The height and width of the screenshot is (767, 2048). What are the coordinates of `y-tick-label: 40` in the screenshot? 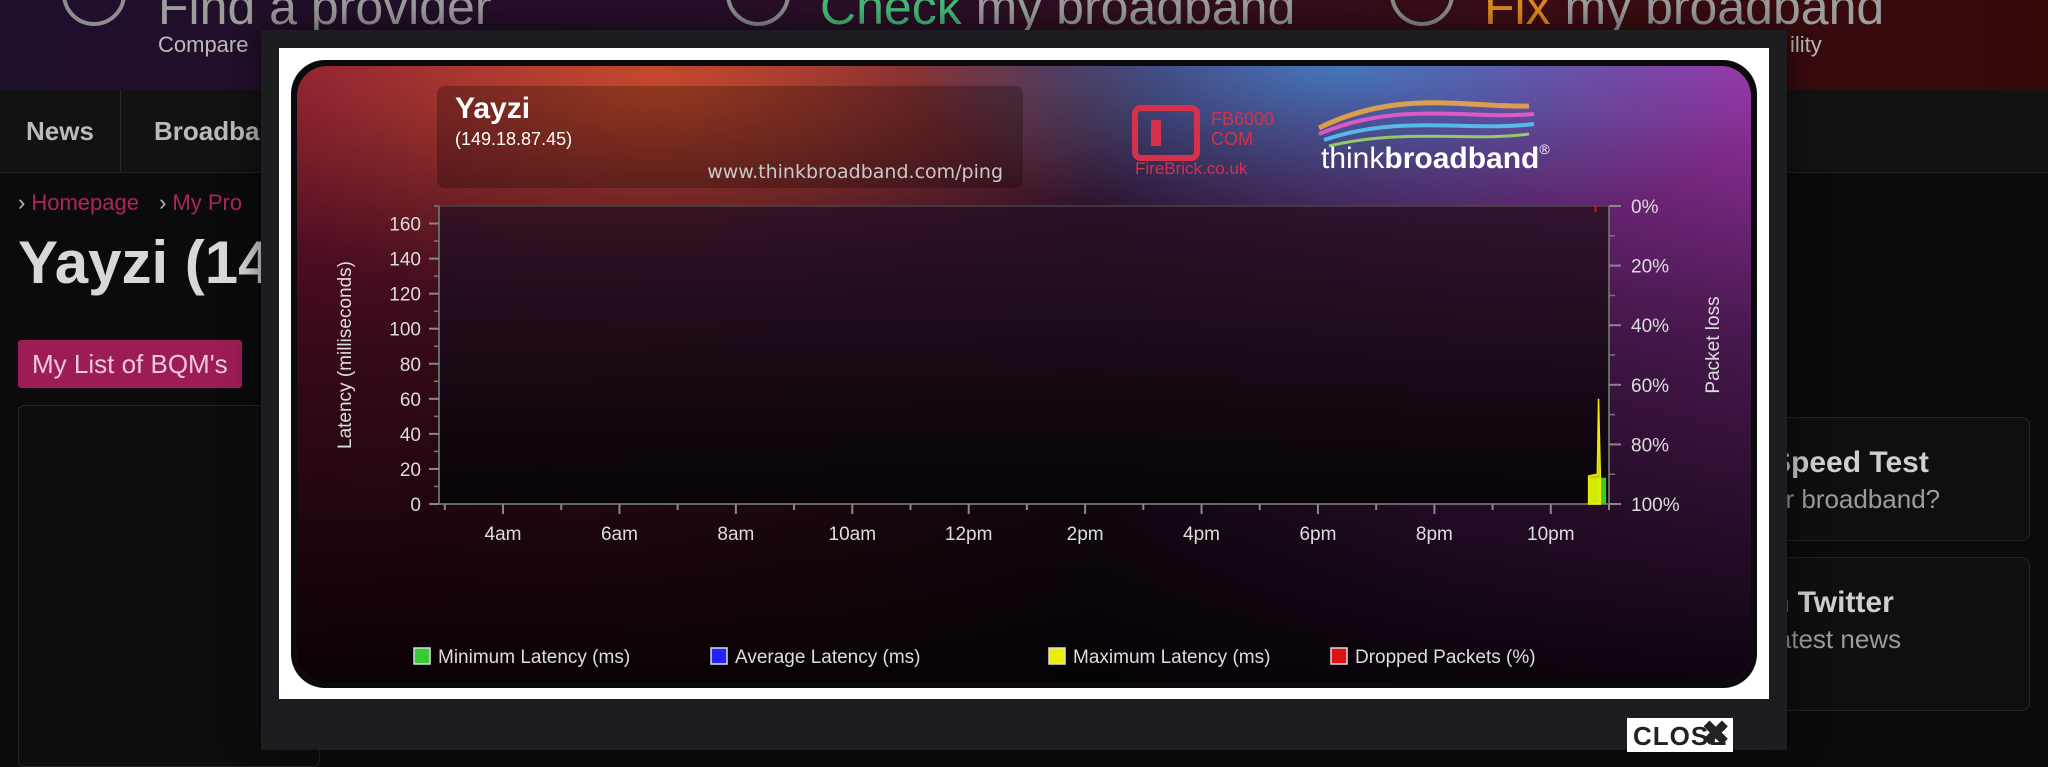 It's located at (410, 435).